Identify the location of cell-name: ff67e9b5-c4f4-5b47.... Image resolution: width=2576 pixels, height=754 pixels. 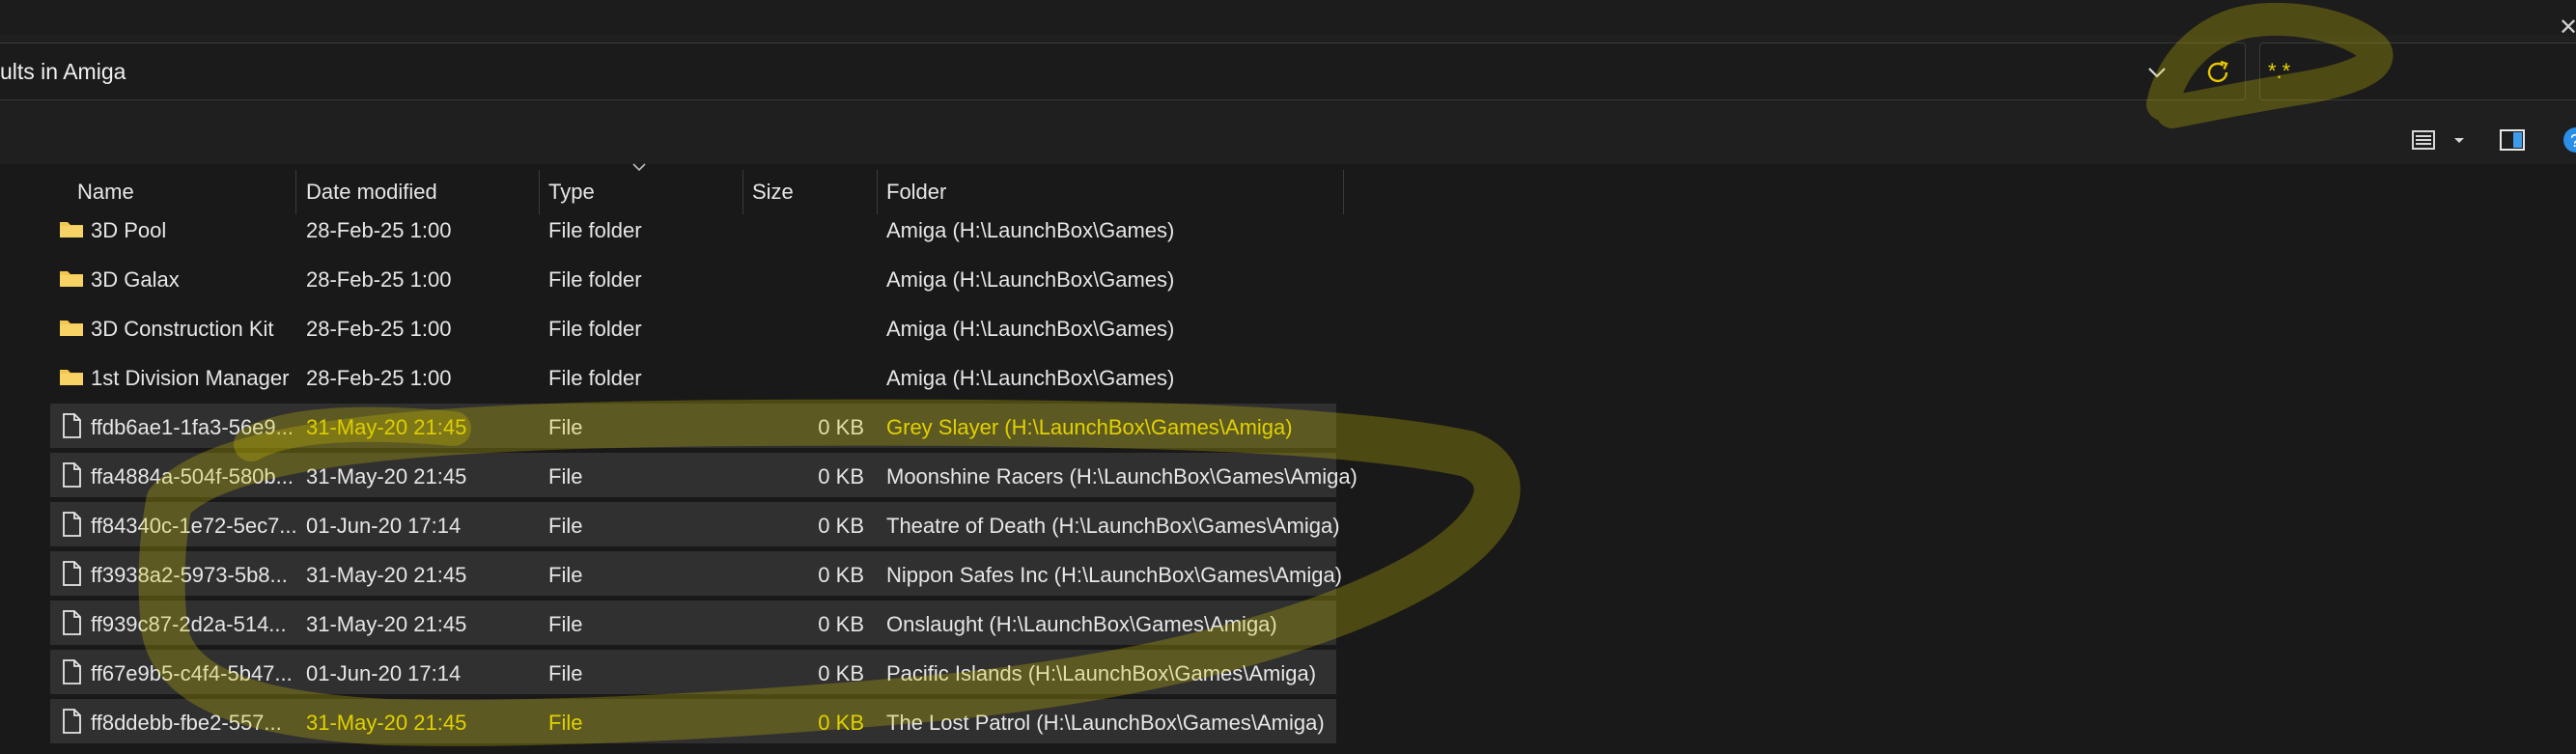
(192, 673).